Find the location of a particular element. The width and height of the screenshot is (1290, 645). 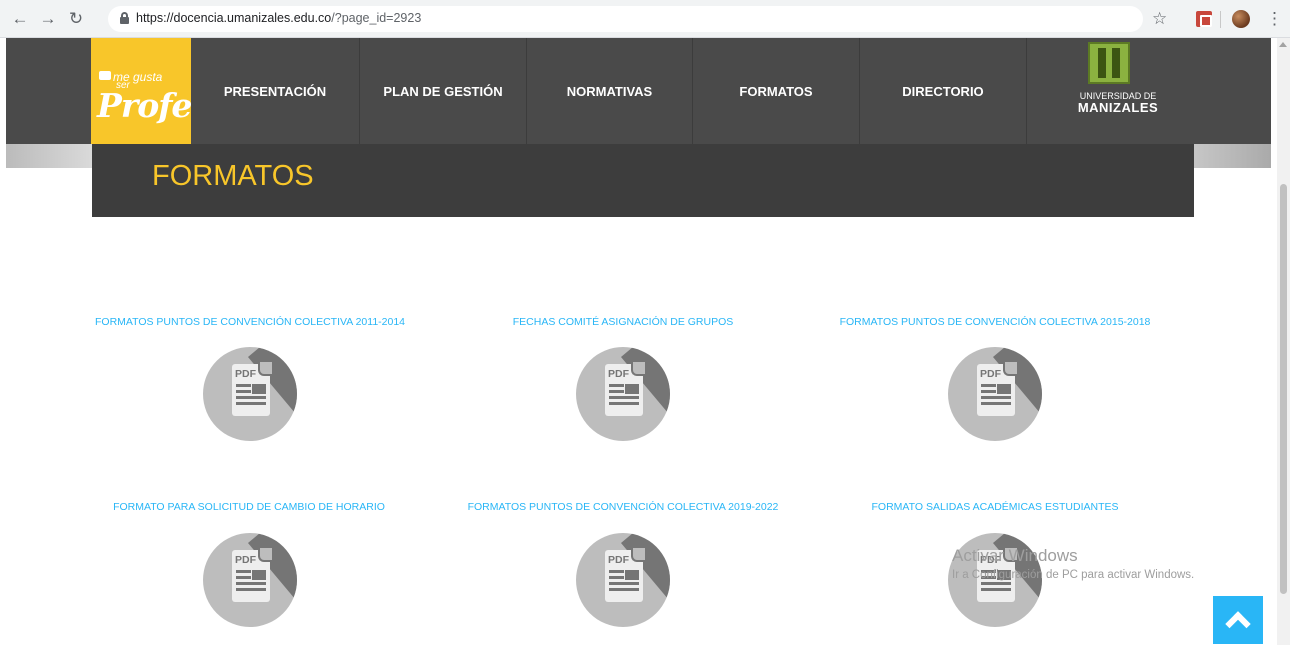

nav-label: PLAN DE GESTIÓN is located at coordinates (443, 91).